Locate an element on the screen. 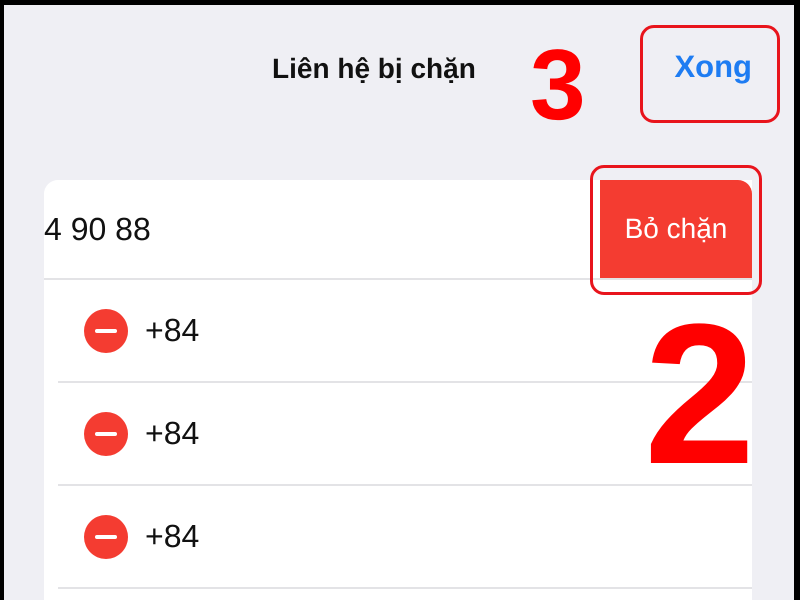 The image size is (800, 600). unblock-button: Bỏ chặn is located at coordinates (676, 229).